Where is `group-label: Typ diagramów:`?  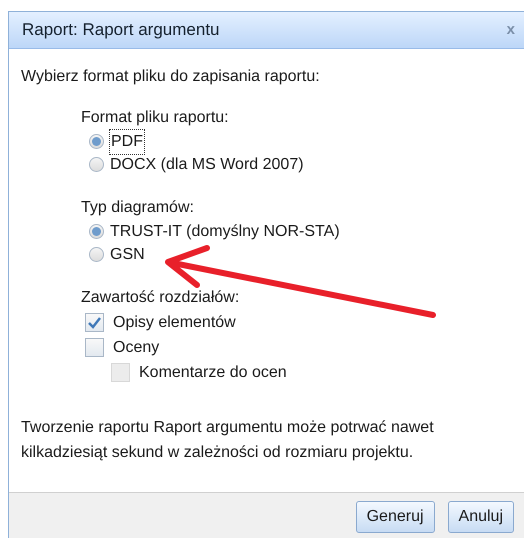
group-label: Typ diagramów: is located at coordinates (138, 208).